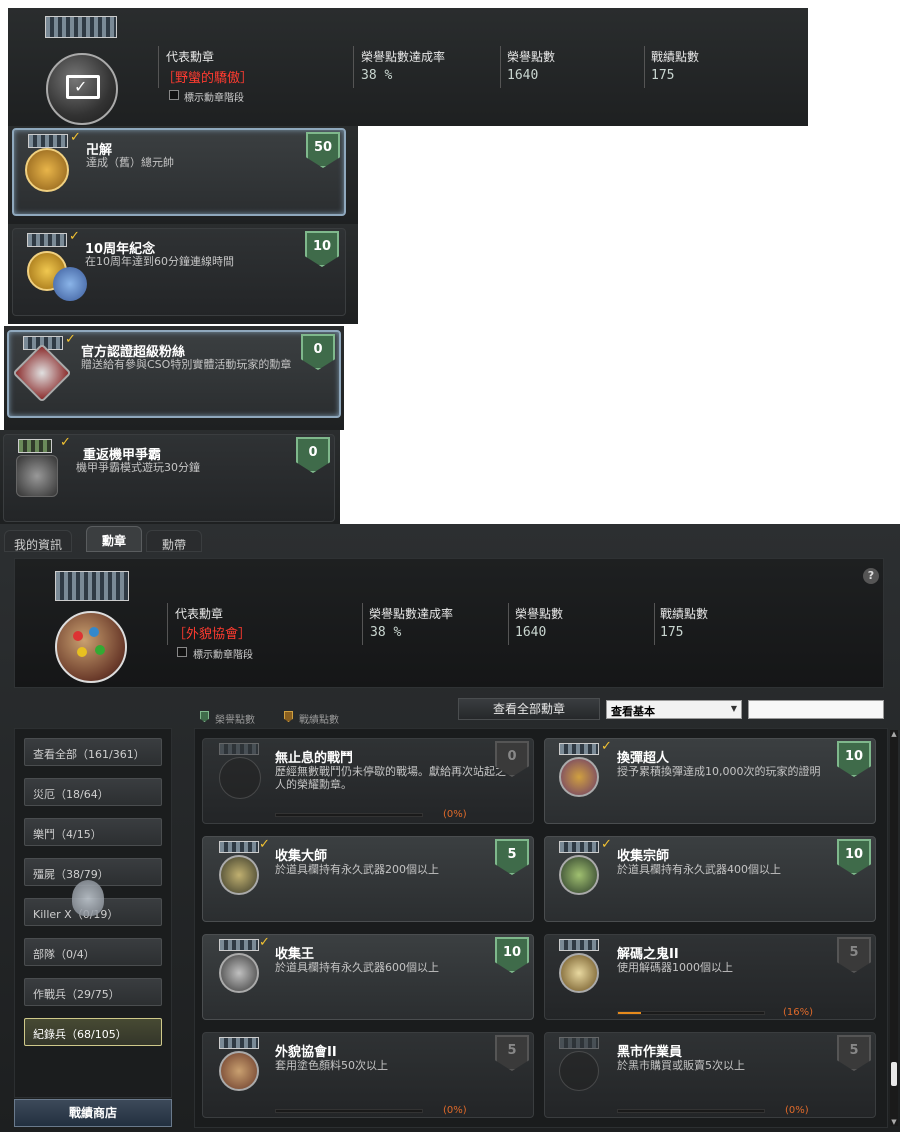  What do you see at coordinates (93, 792) in the screenshot?
I see `category-disaster: 災厄（18/64）` at bounding box center [93, 792].